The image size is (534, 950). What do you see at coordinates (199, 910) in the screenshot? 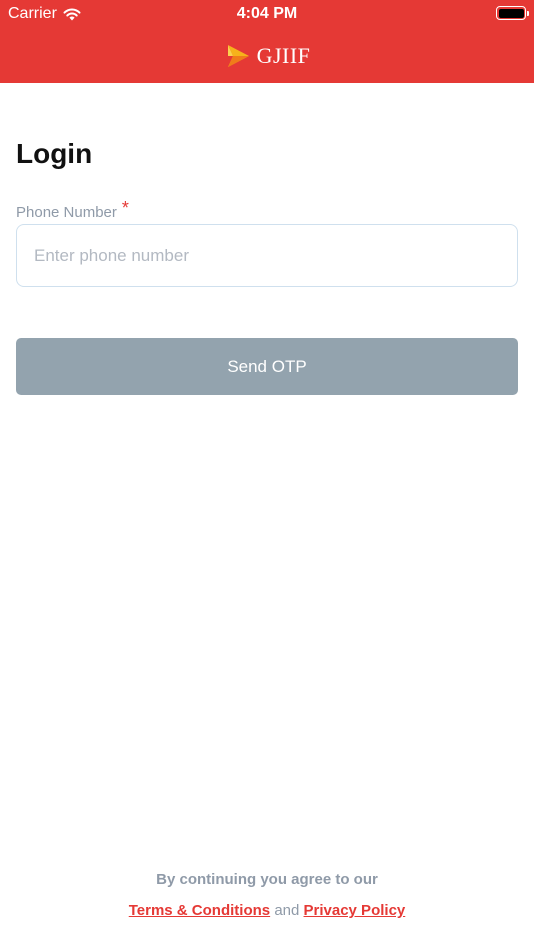
I see `terms-conditions-link: Terms & Conditions` at bounding box center [199, 910].